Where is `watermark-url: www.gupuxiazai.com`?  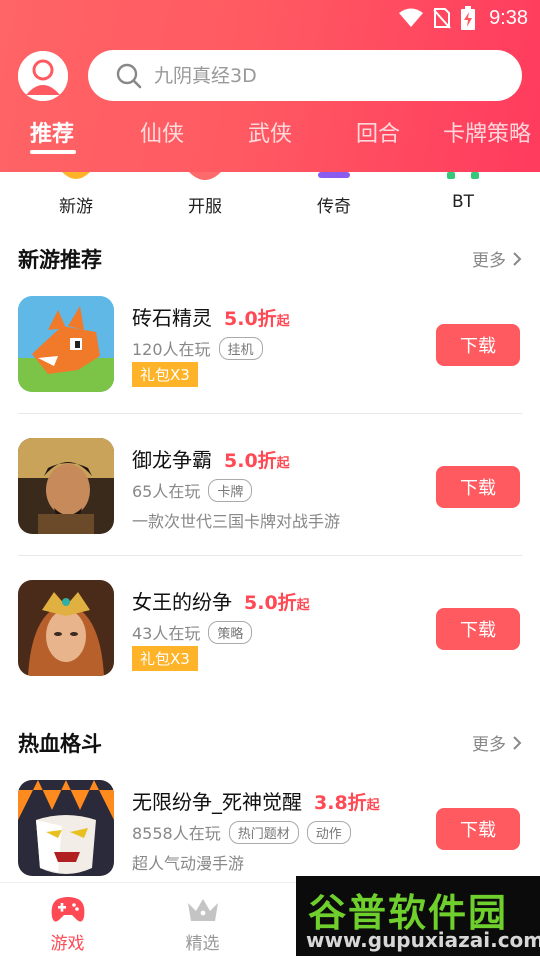
watermark-url: www.gupuxiazai.com is located at coordinates (423, 940).